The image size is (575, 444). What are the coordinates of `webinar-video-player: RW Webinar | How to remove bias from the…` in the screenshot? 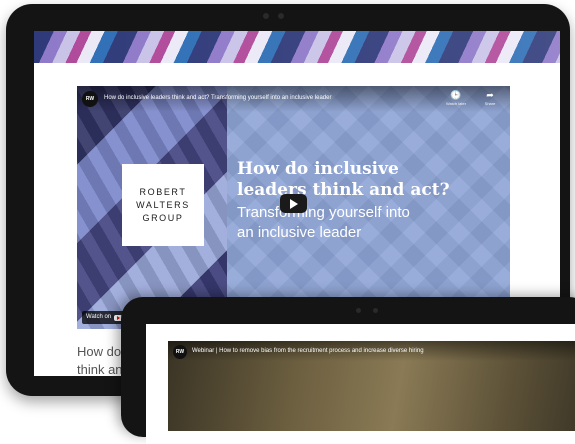 It's located at (371, 386).